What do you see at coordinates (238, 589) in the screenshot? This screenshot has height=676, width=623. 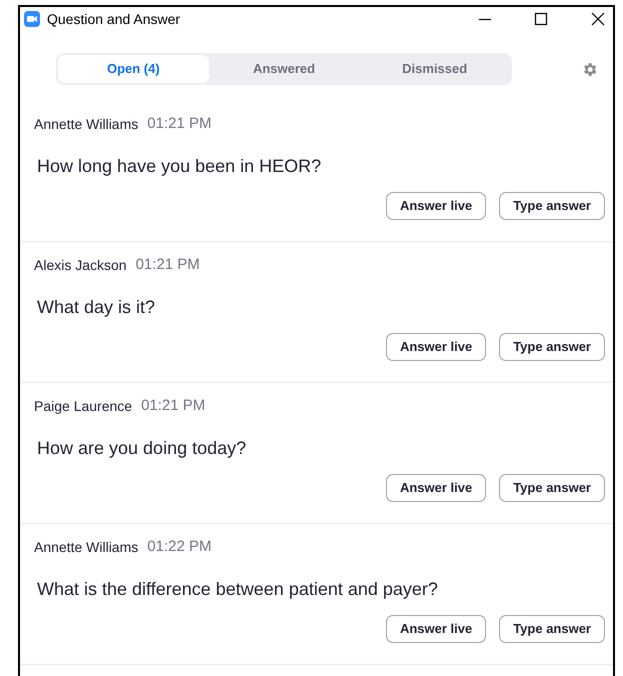 I see `question-text: What is the difference between patient and payer?` at bounding box center [238, 589].